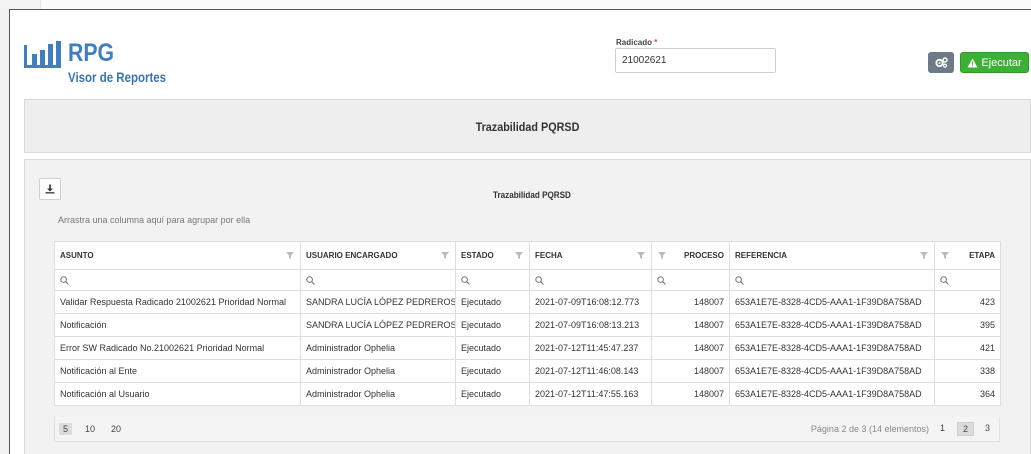 This screenshot has height=454, width=1031. What do you see at coordinates (91, 53) in the screenshot?
I see `app-name: RPG` at bounding box center [91, 53].